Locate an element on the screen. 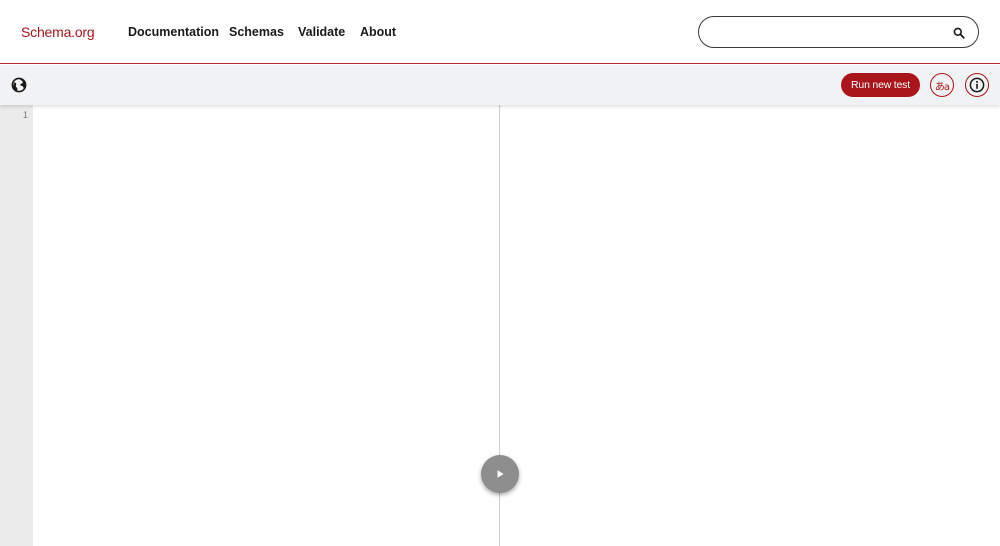 The height and width of the screenshot is (546, 1000). line-number: 1 is located at coordinates (25, 116).